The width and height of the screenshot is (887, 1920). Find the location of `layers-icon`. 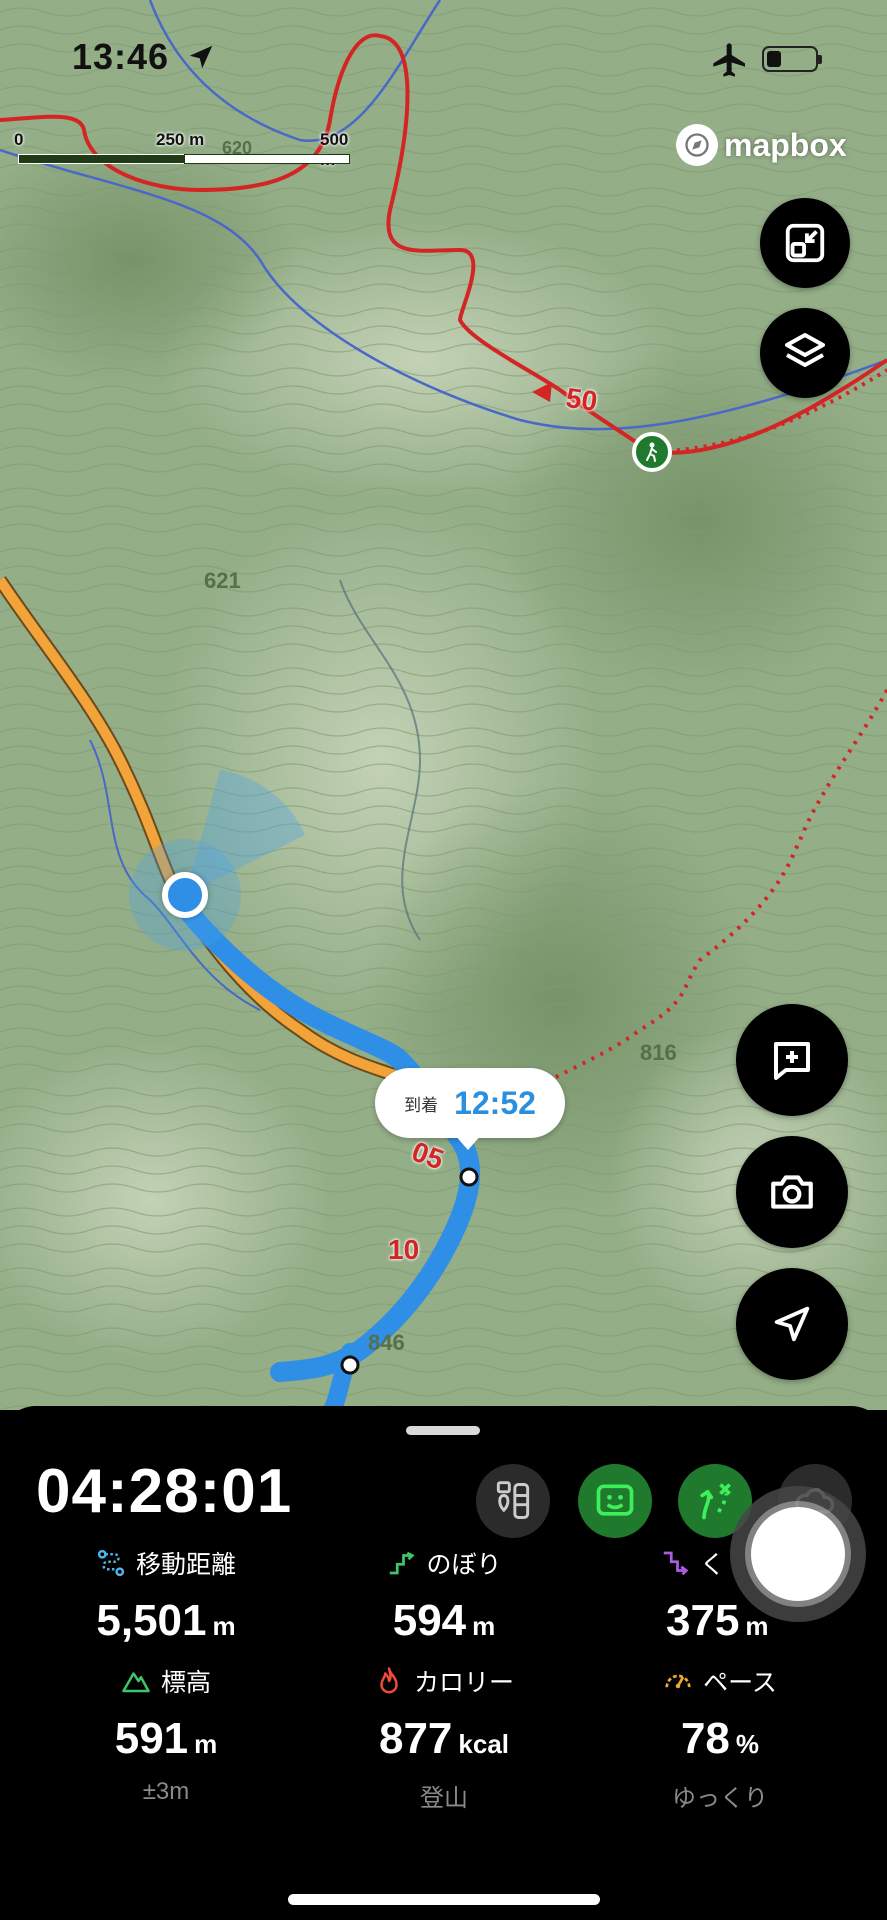

layers-icon is located at coordinates (805, 350).